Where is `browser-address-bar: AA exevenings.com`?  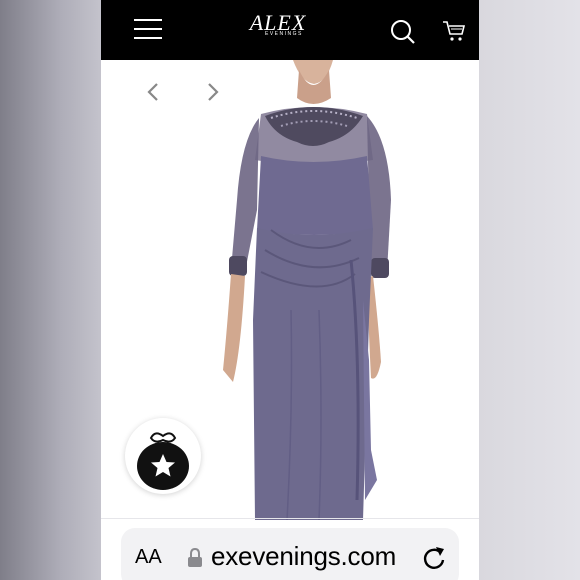
browser-address-bar: AA exevenings.com is located at coordinates (290, 554).